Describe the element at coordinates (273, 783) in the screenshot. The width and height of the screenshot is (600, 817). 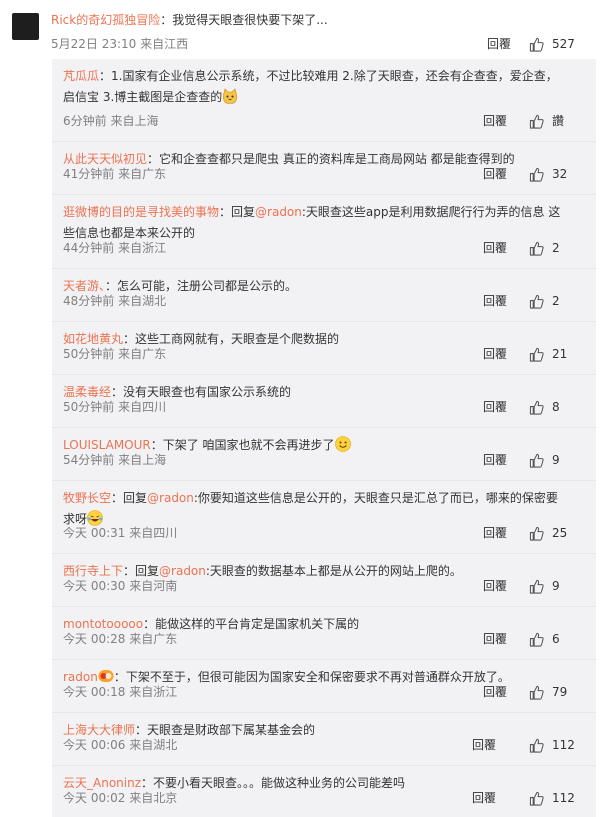
I see `reply-body: ：不要小看天眼查。。。能做这种业务的公司能差吗` at that location.